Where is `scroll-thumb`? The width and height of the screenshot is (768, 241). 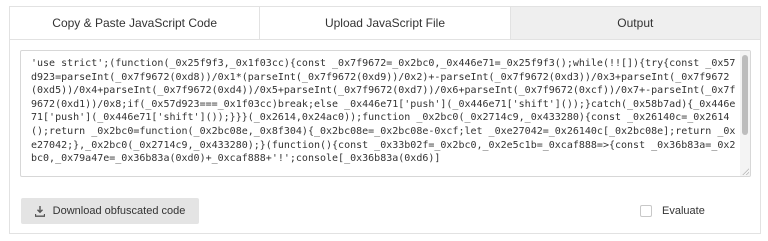 scroll-thumb is located at coordinates (745, 95).